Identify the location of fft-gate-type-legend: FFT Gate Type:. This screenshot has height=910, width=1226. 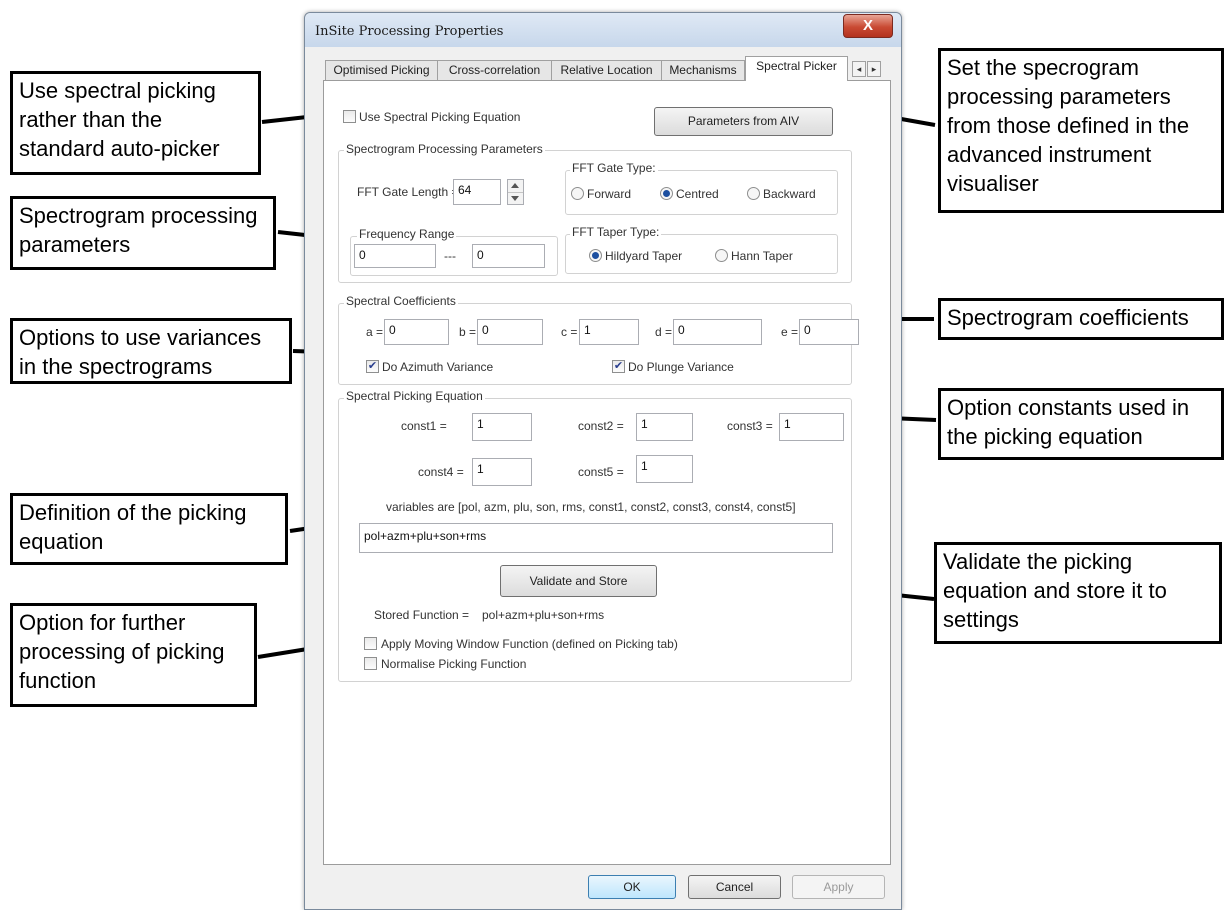
(614, 168).